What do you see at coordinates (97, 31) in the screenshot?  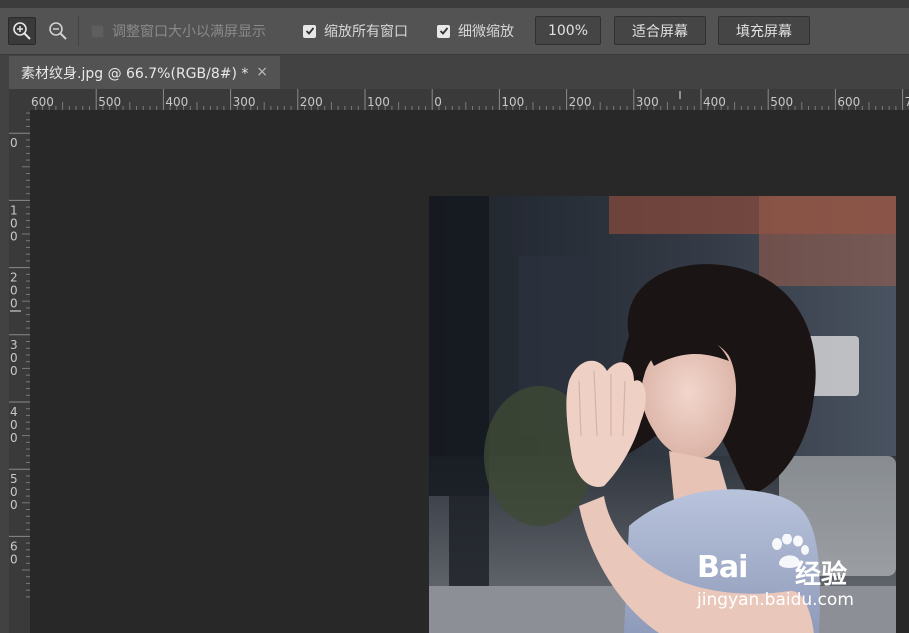 I see `checkbox-unchecked-icon` at bounding box center [97, 31].